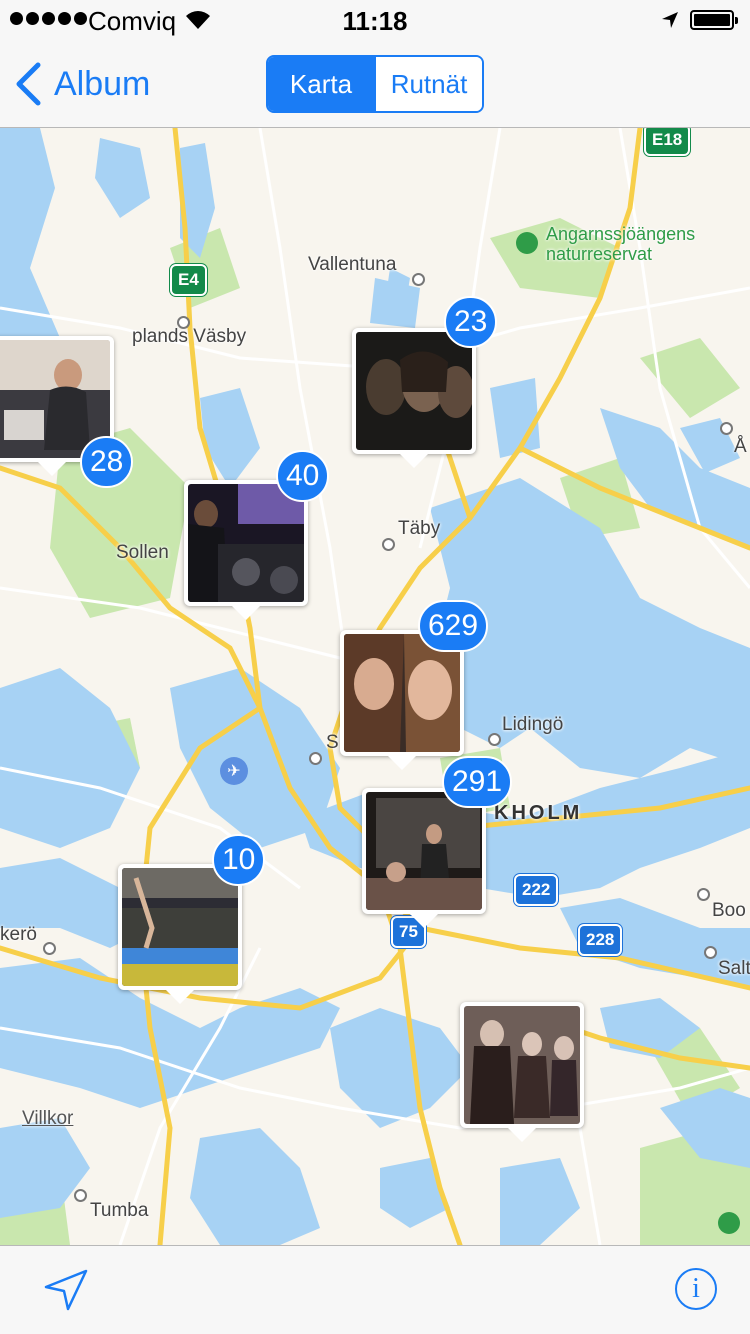 This screenshot has height=1334, width=750. I want to click on road-shield-e4: E4, so click(188, 280).